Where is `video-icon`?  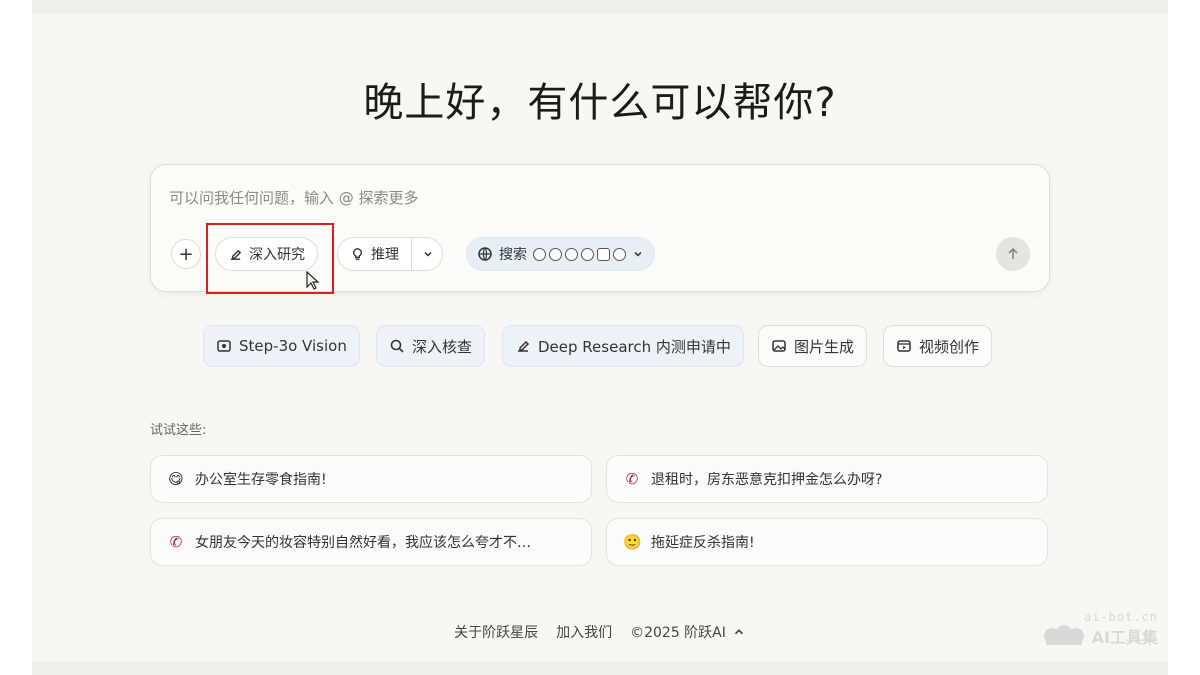
video-icon is located at coordinates (904, 346).